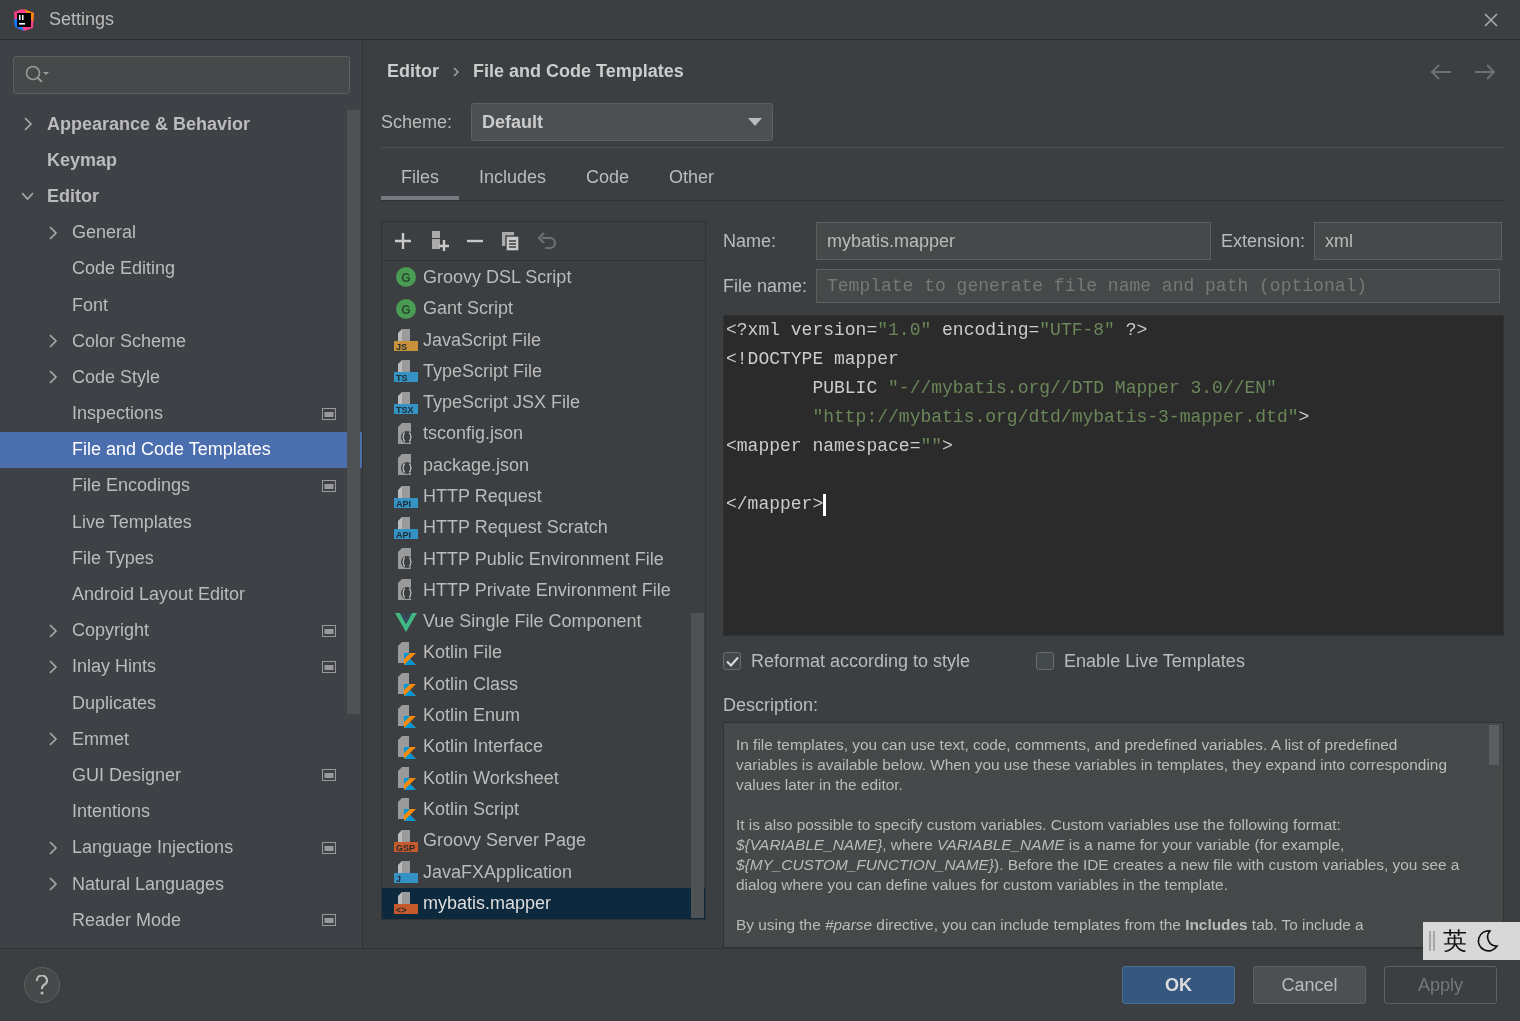 Image resolution: width=1520 pixels, height=1021 pixels. Describe the element at coordinates (90, 305) in the screenshot. I see `sidebar-item-label: Font` at that location.